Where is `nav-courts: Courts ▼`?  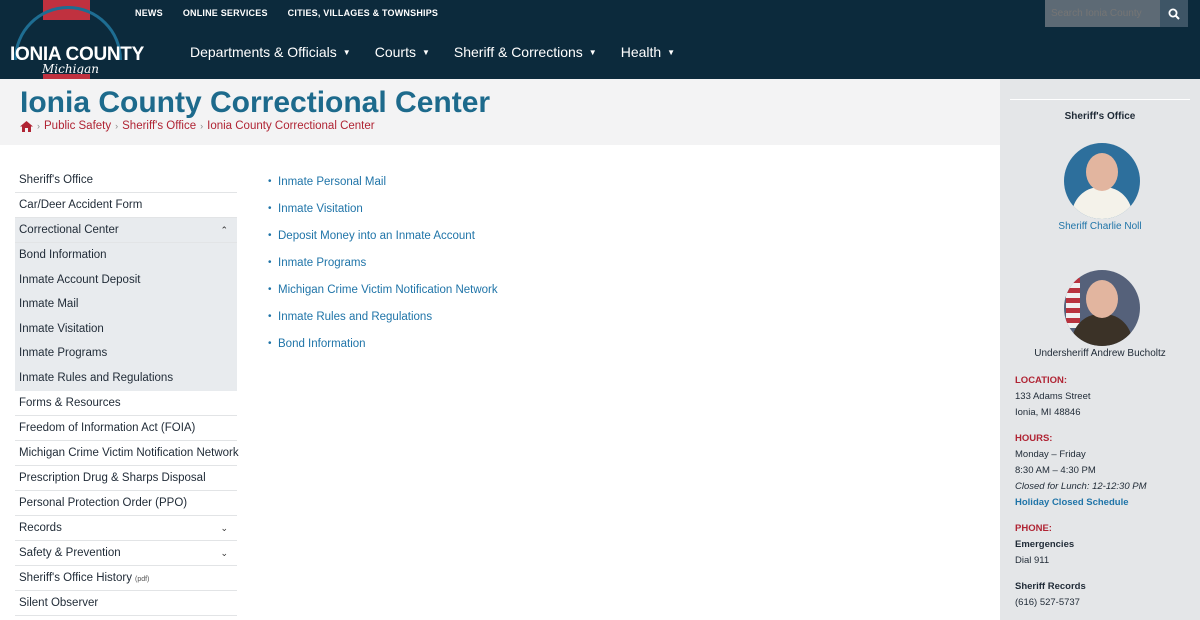
nav-courts: Courts ▼ is located at coordinates (402, 52).